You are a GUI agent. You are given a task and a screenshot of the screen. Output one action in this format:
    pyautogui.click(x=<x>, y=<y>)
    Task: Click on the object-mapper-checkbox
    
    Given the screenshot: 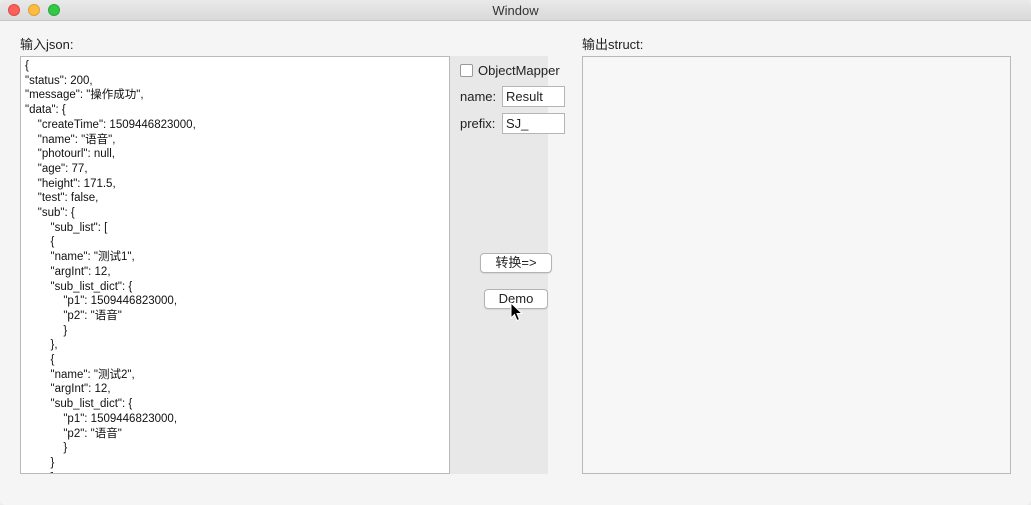 What is the action you would take?
    pyautogui.click(x=466, y=70)
    